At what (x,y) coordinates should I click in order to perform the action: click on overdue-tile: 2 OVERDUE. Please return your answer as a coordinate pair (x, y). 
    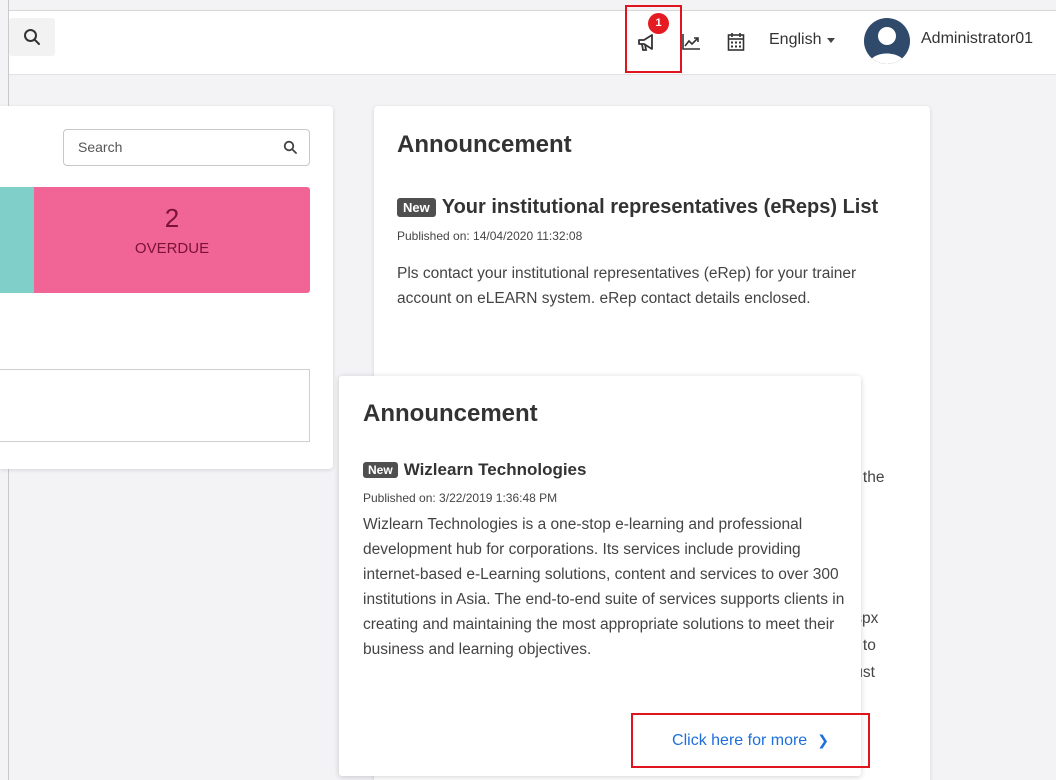
    Looking at the image, I should click on (172, 240).